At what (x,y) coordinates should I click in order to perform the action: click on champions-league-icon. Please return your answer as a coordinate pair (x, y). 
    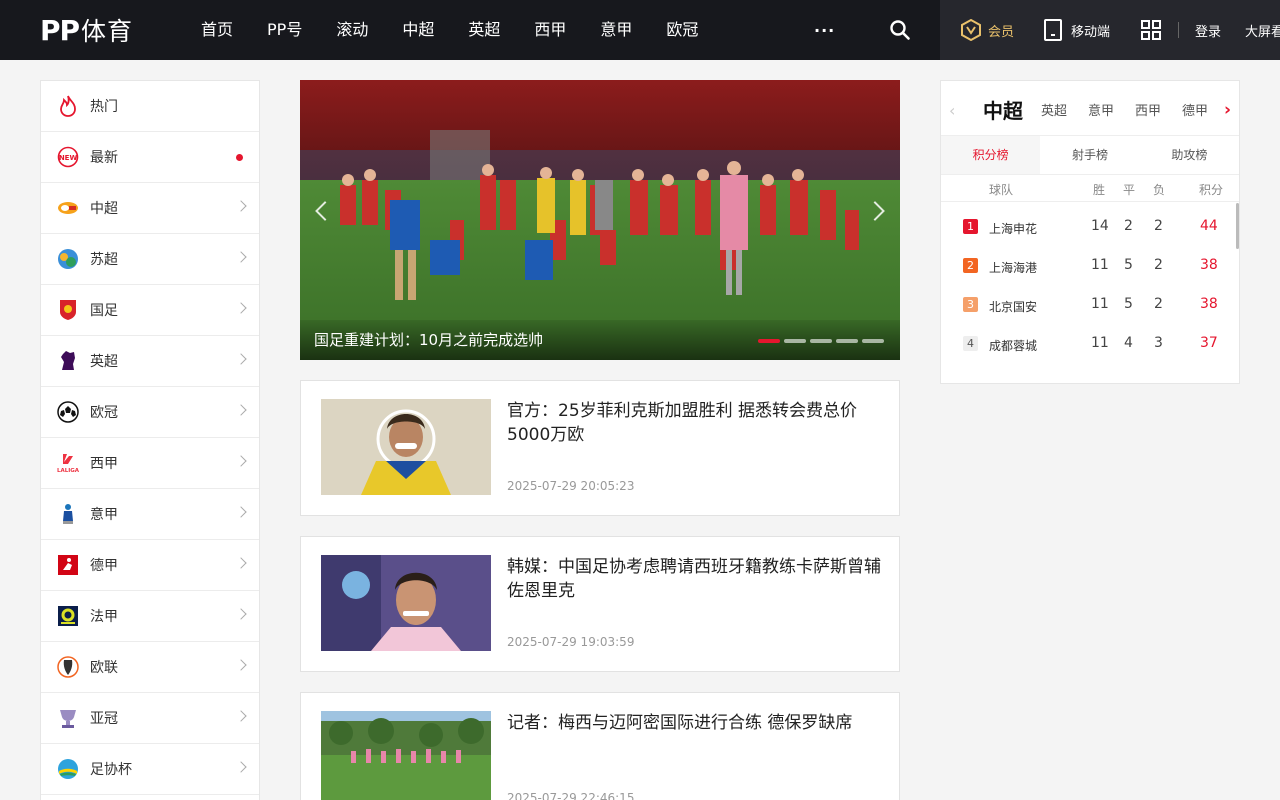
    Looking at the image, I should click on (68, 412).